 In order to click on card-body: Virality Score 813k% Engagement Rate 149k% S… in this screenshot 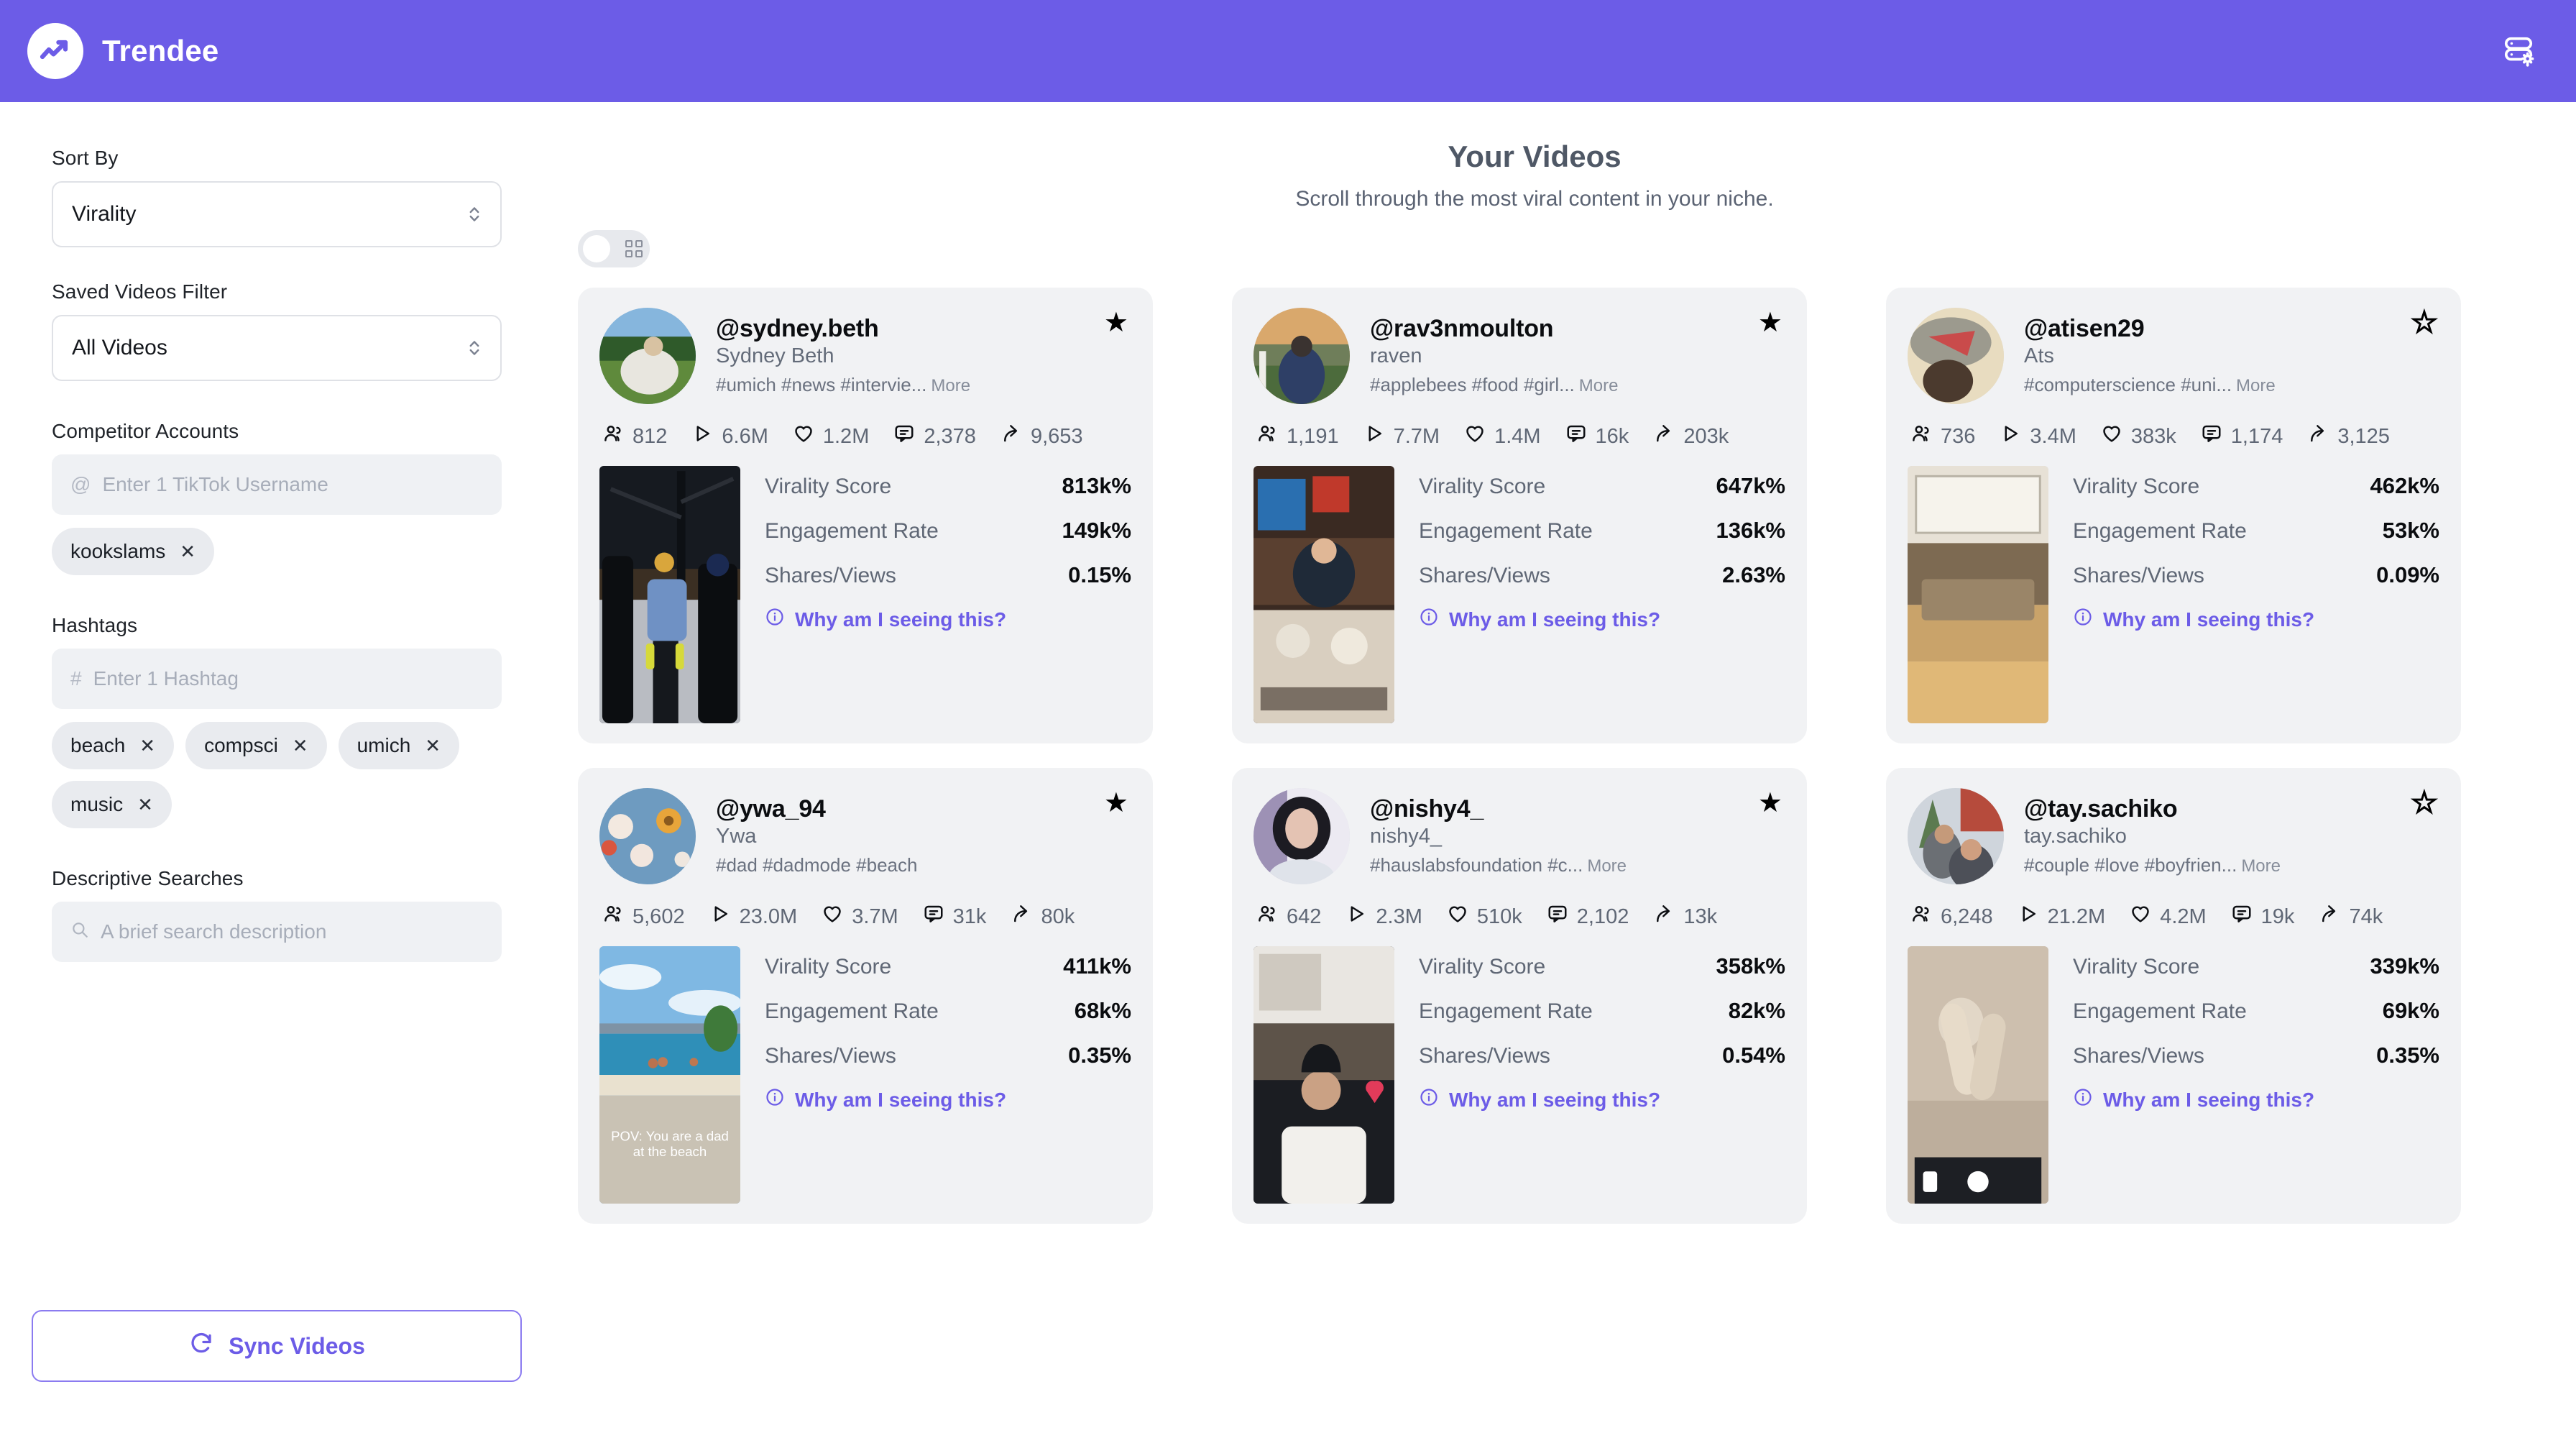, I will do `click(865, 594)`.